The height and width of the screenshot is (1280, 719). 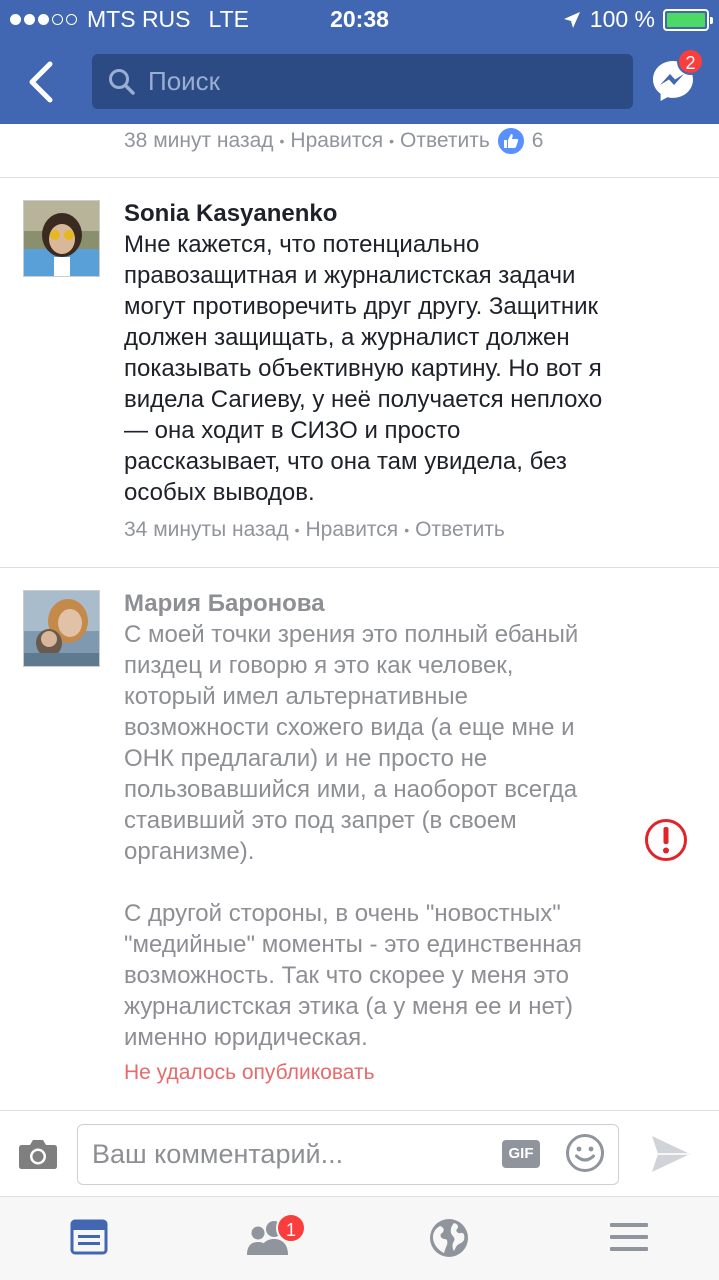 I want to click on notifications-globe-icon, so click(x=449, y=1238).